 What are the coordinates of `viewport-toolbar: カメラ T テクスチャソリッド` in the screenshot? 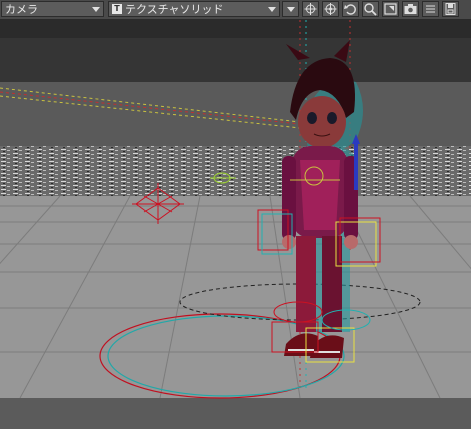 It's located at (235, 10).